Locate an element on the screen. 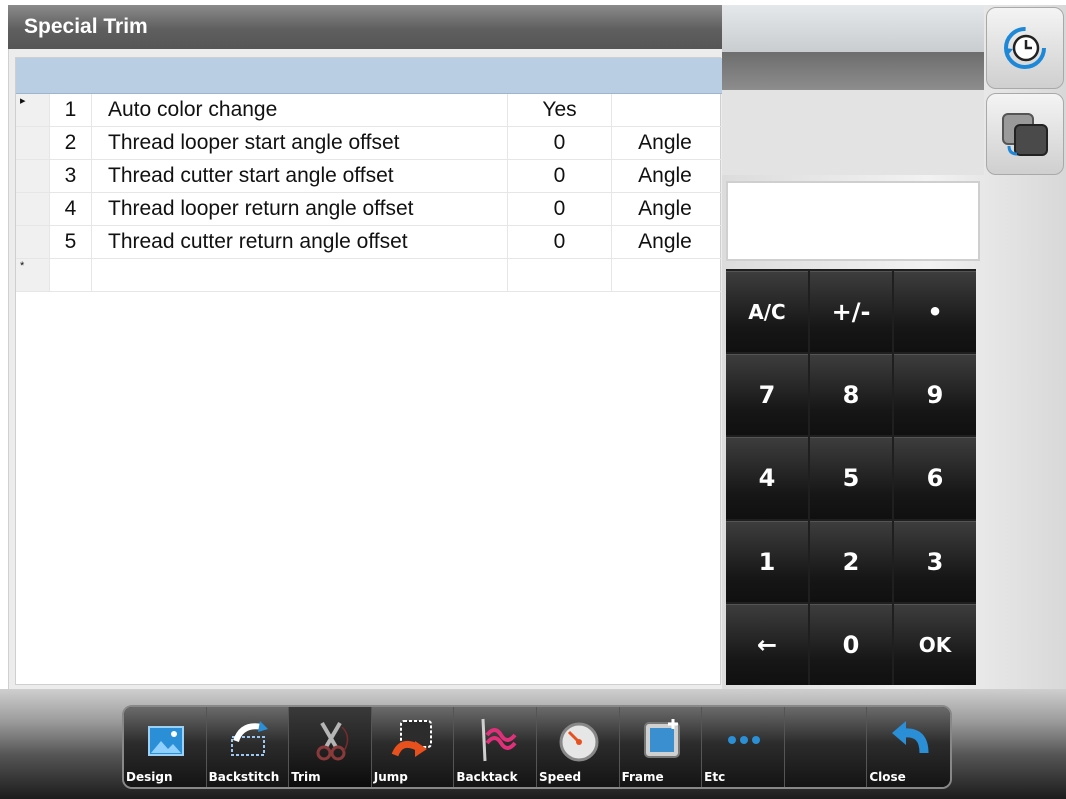 Image resolution: width=1066 pixels, height=799 pixels. row-number: 2 is located at coordinates (71, 143).